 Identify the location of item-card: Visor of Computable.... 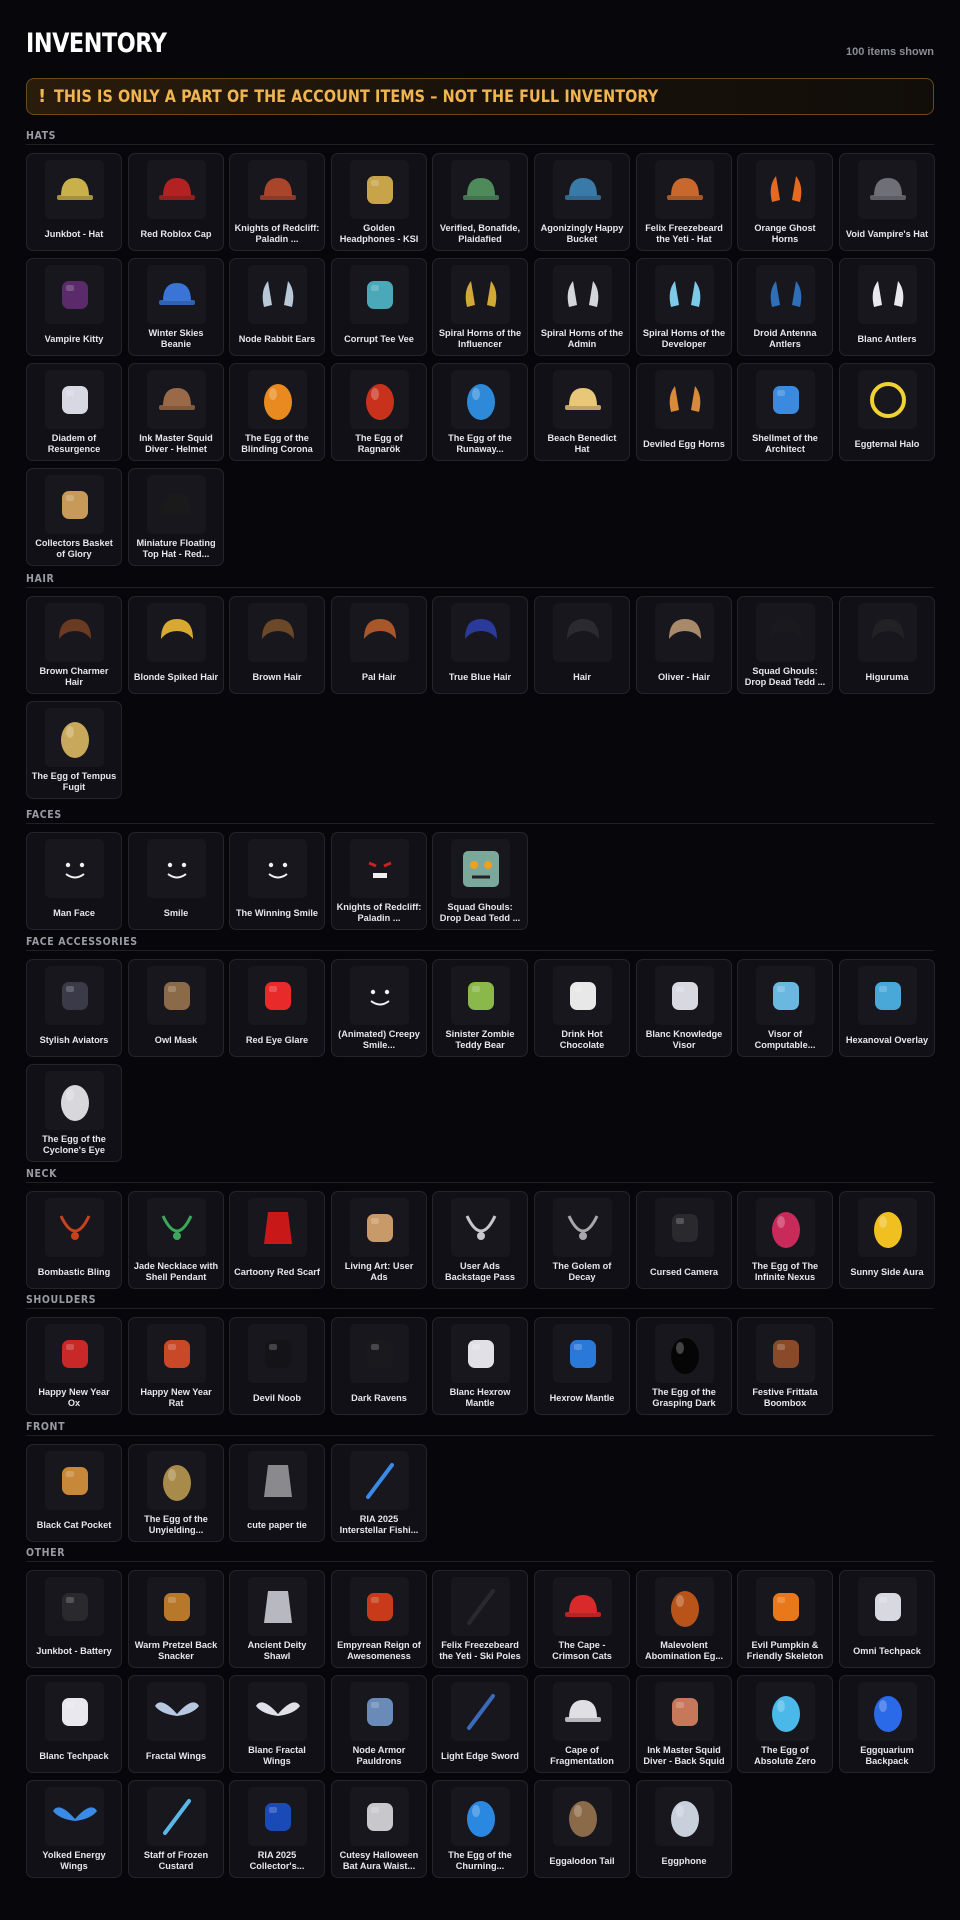
(785, 1008).